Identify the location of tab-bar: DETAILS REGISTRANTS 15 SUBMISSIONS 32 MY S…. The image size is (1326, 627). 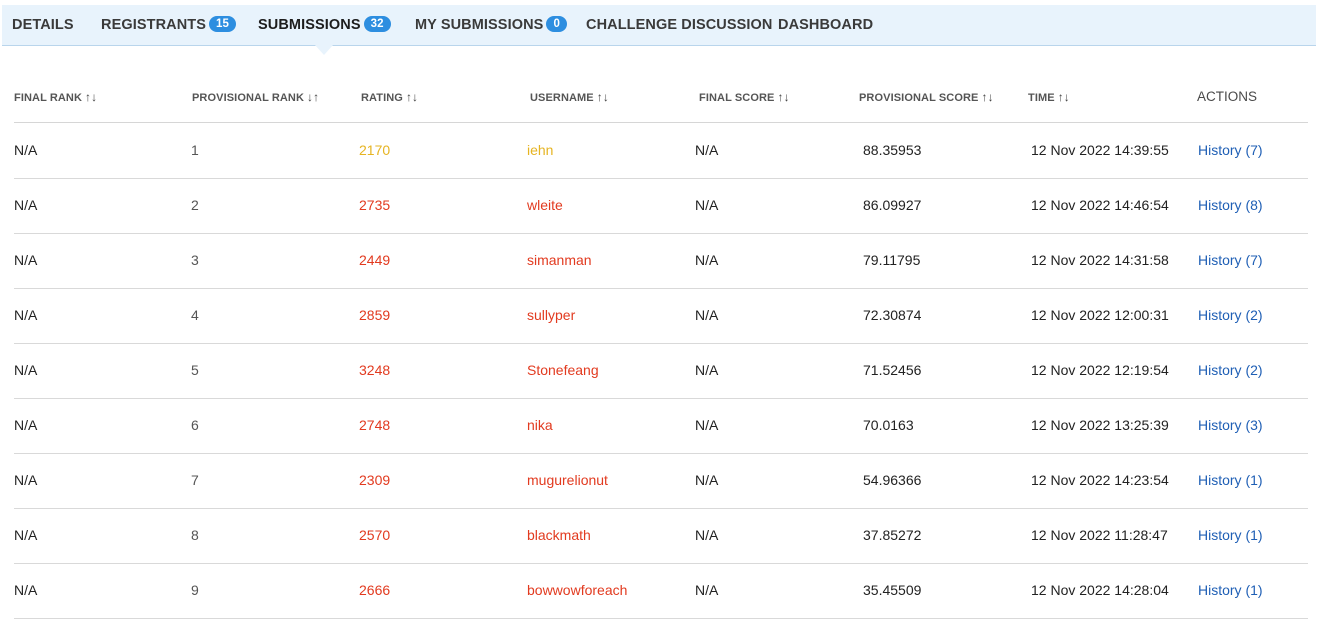
(659, 30).